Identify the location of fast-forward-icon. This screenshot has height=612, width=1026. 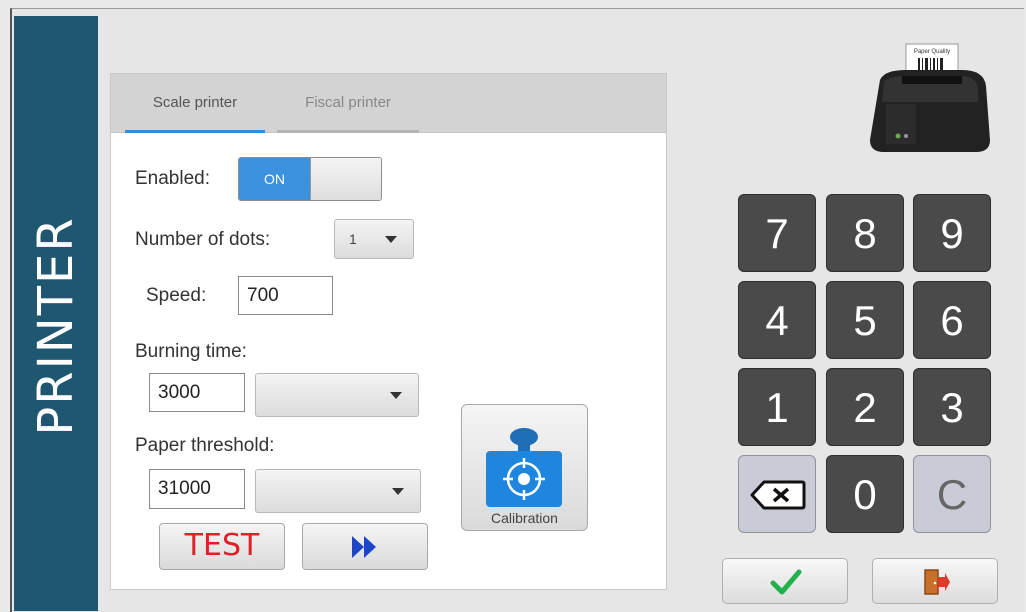
(364, 547).